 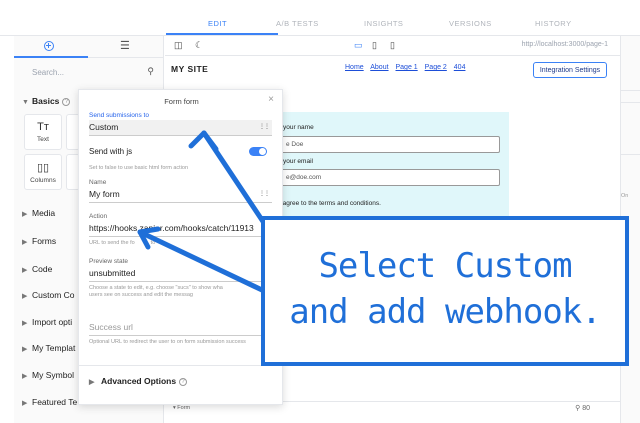 What do you see at coordinates (553, 23) in the screenshot?
I see `tab-history: HISTORY` at bounding box center [553, 23].